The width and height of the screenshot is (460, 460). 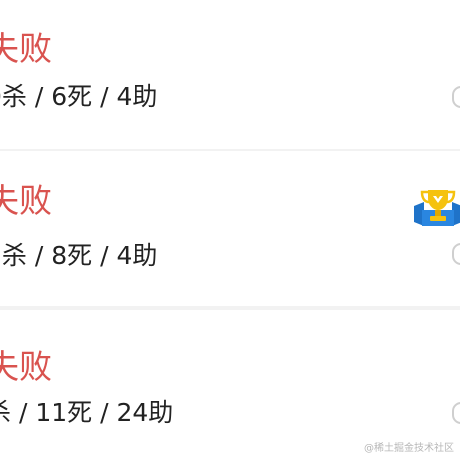 I want to click on trophy-icon, so click(x=437, y=208).